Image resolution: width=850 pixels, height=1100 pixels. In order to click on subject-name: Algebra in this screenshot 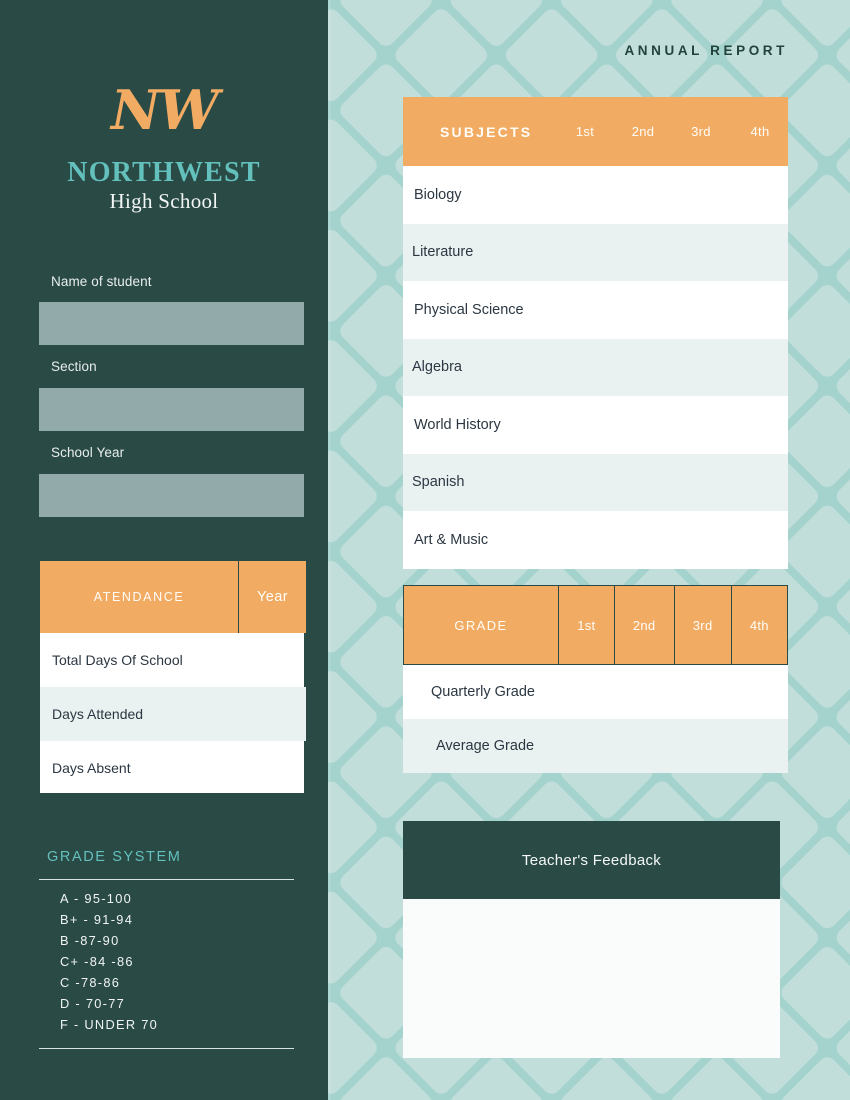, I will do `click(437, 367)`.